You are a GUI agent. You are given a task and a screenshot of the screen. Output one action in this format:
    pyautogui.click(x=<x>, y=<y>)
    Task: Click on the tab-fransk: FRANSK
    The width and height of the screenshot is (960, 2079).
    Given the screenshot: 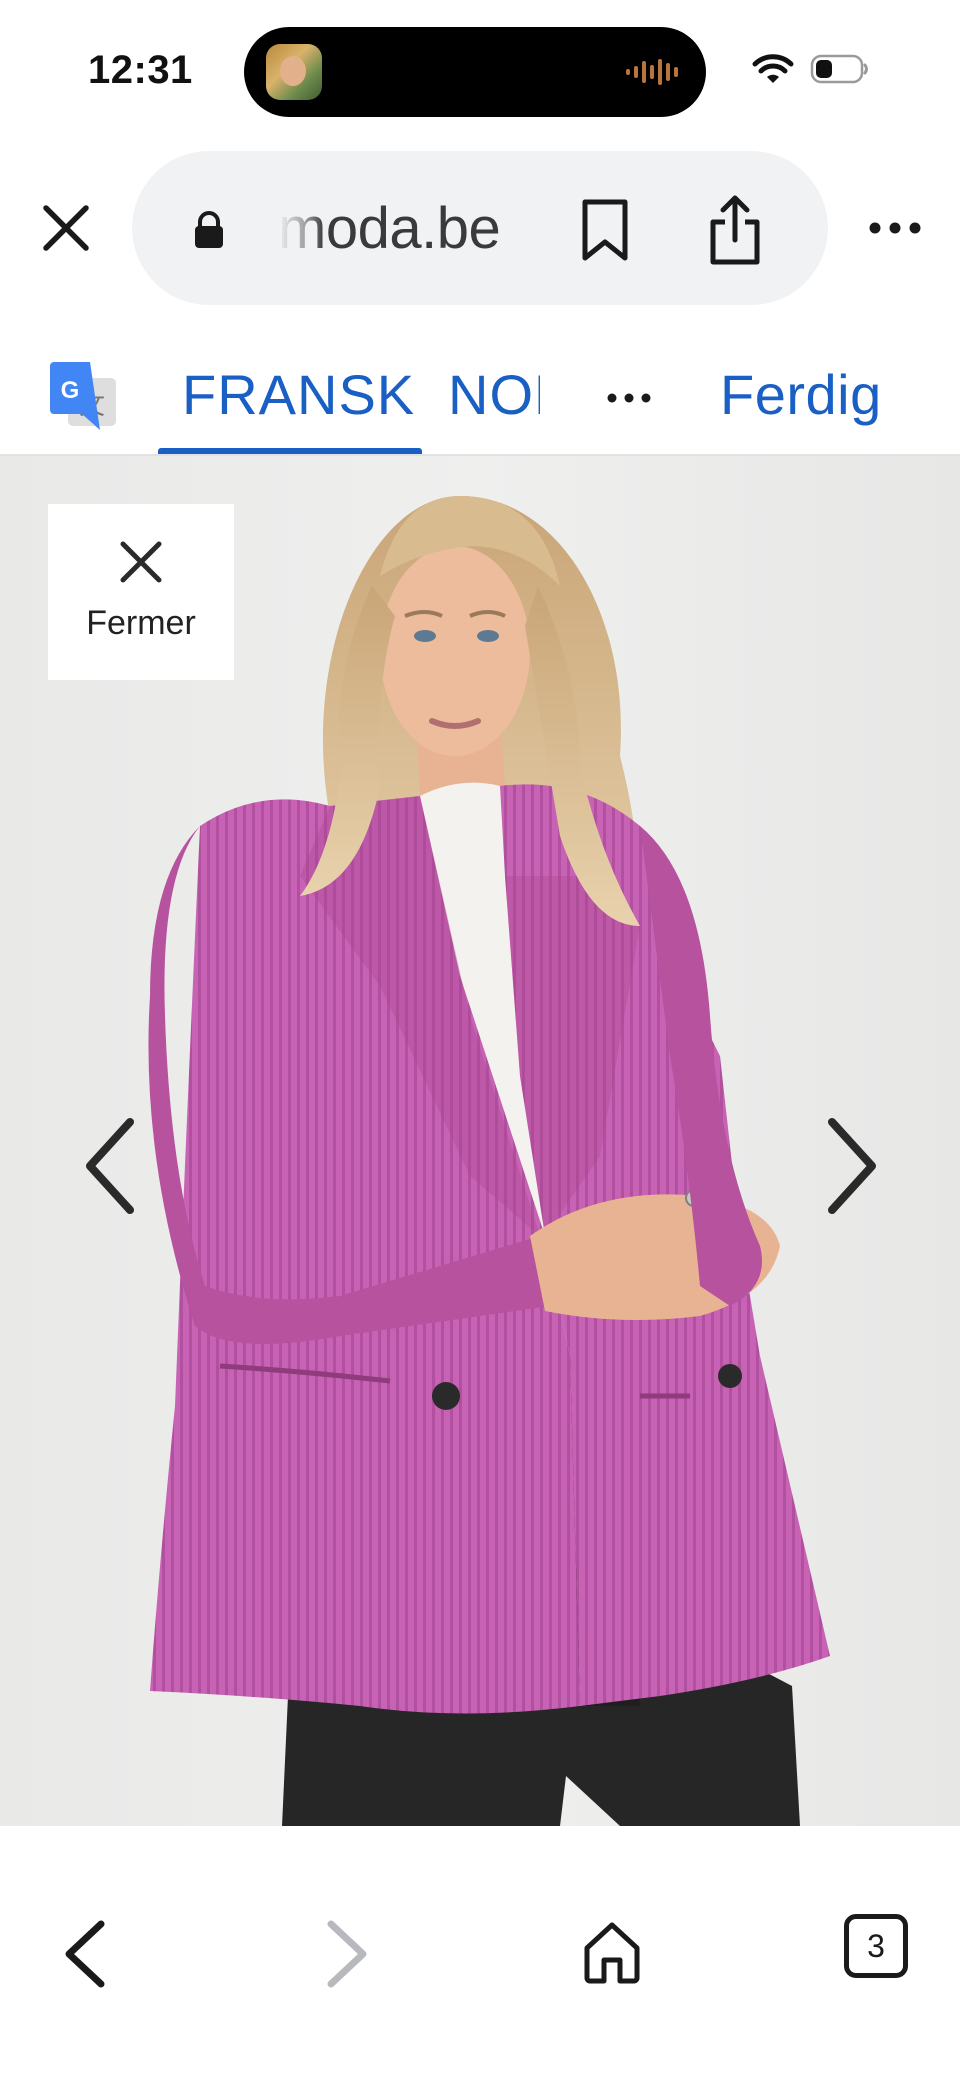 What is the action you would take?
    pyautogui.click(x=298, y=394)
    